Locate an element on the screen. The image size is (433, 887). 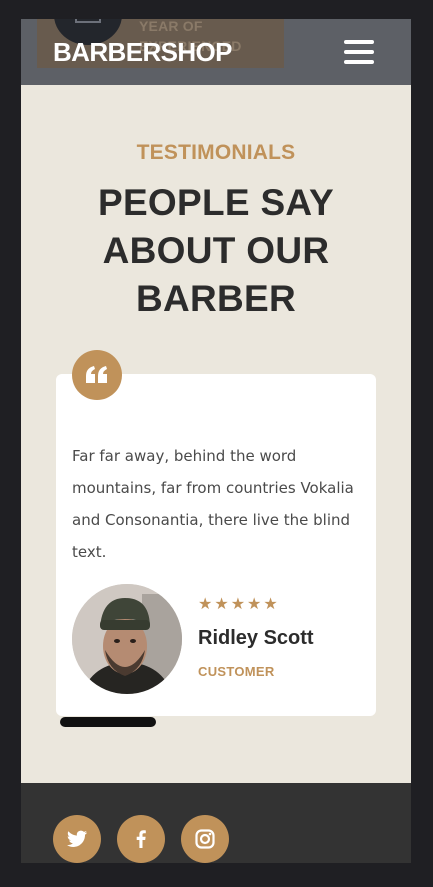
heading-line-2: ABOUT OUR BARBER is located at coordinates (216, 274).